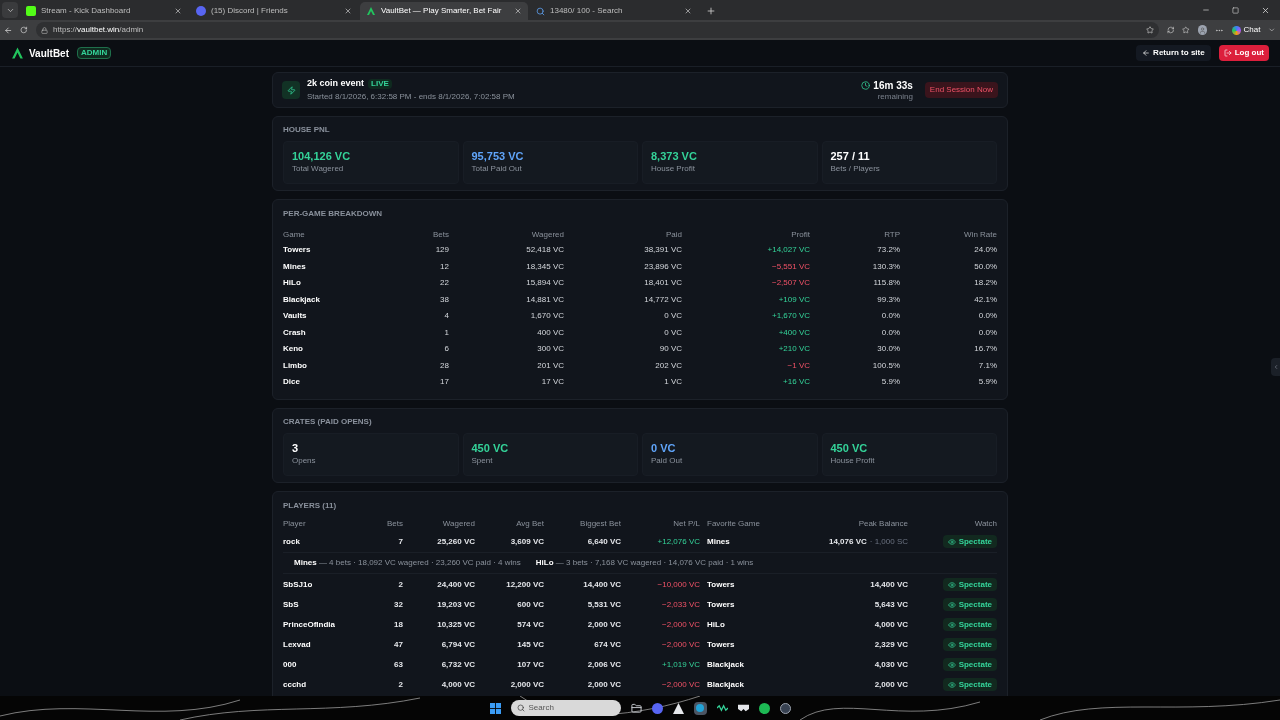  Describe the element at coordinates (700, 708) in the screenshot. I see `browser-app-icon` at that location.